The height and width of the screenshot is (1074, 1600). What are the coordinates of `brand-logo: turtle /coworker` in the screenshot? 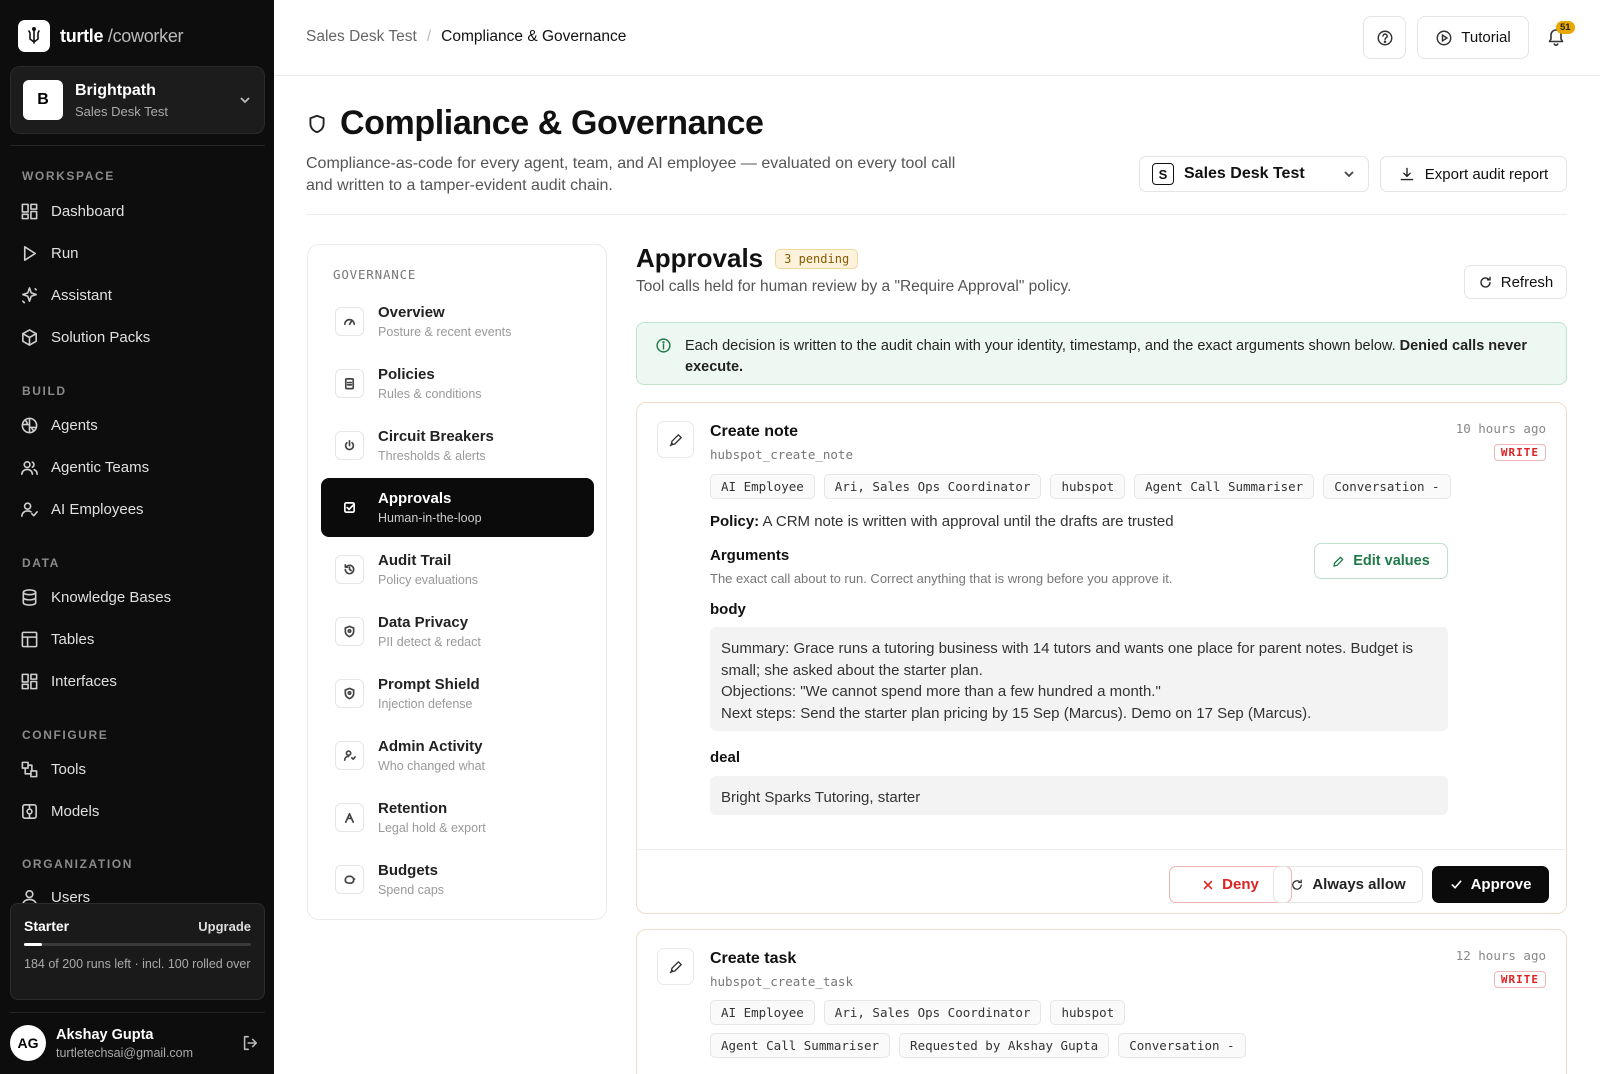 It's located at (101, 36).